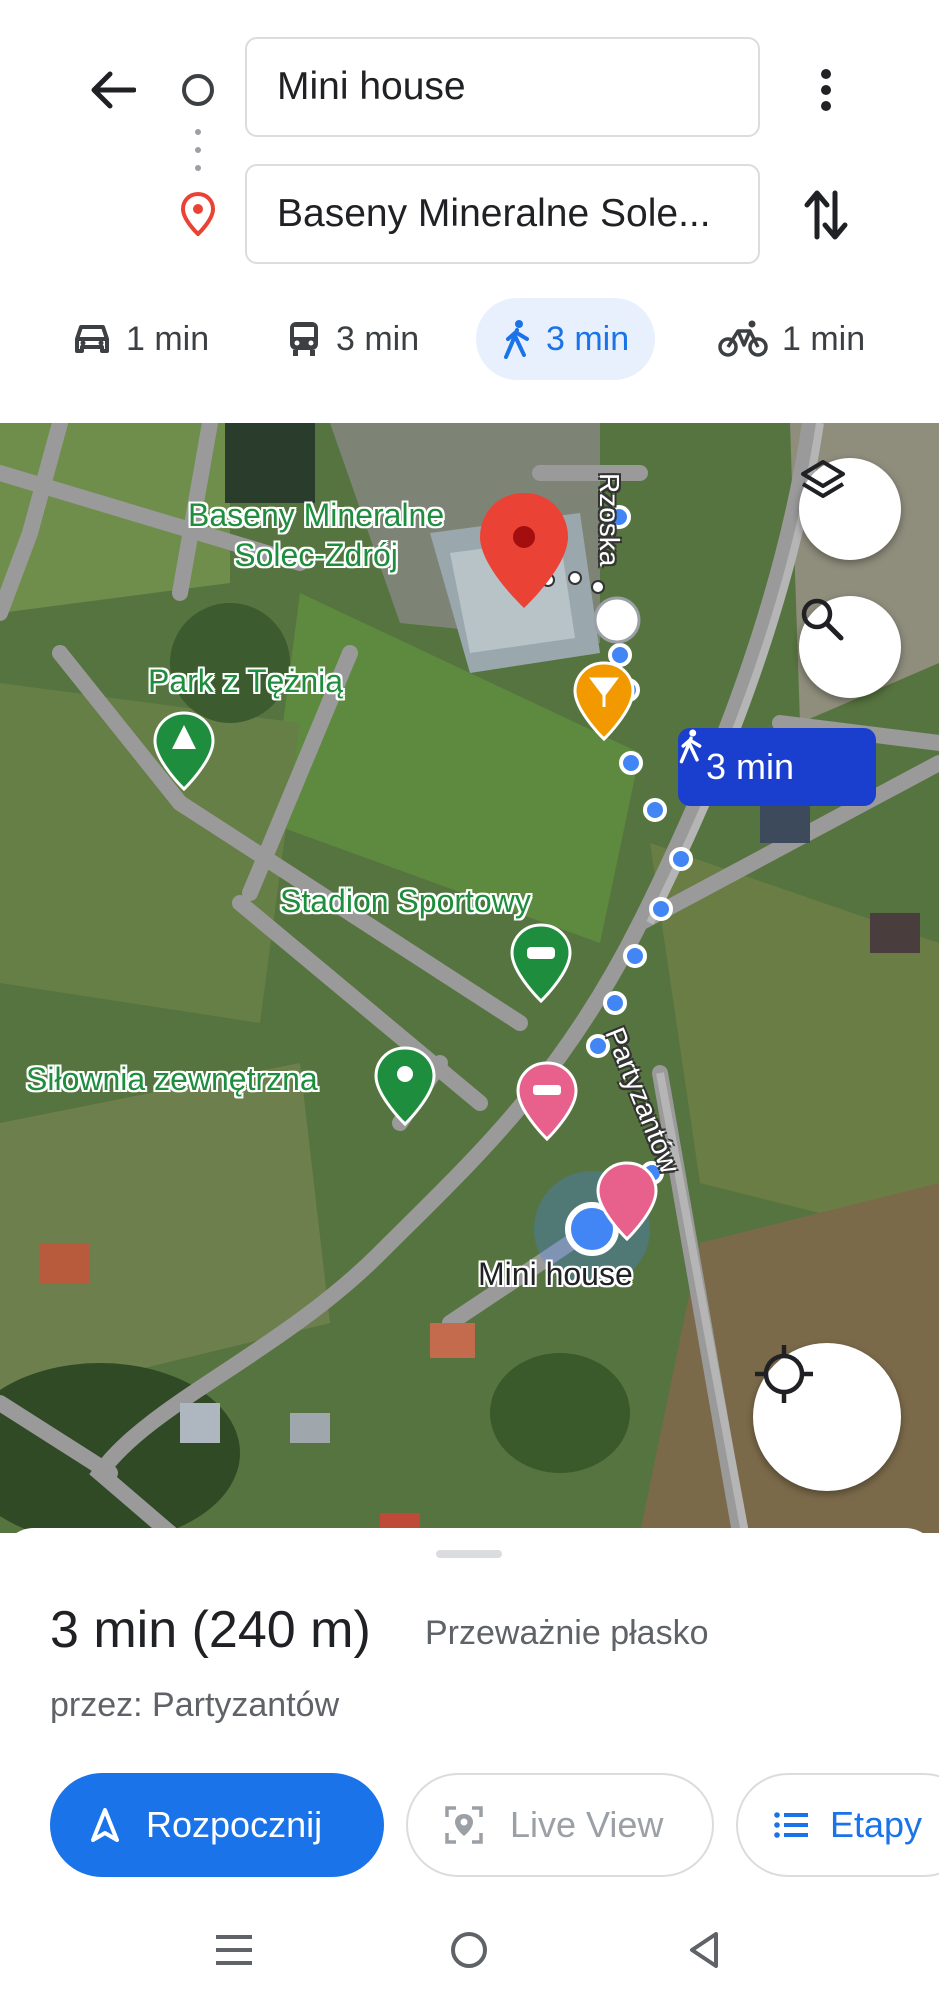 The image size is (939, 2000). What do you see at coordinates (469, 339) in the screenshot?
I see `travel-mode-bar: 1 min 3 min 3 min 1 min` at bounding box center [469, 339].